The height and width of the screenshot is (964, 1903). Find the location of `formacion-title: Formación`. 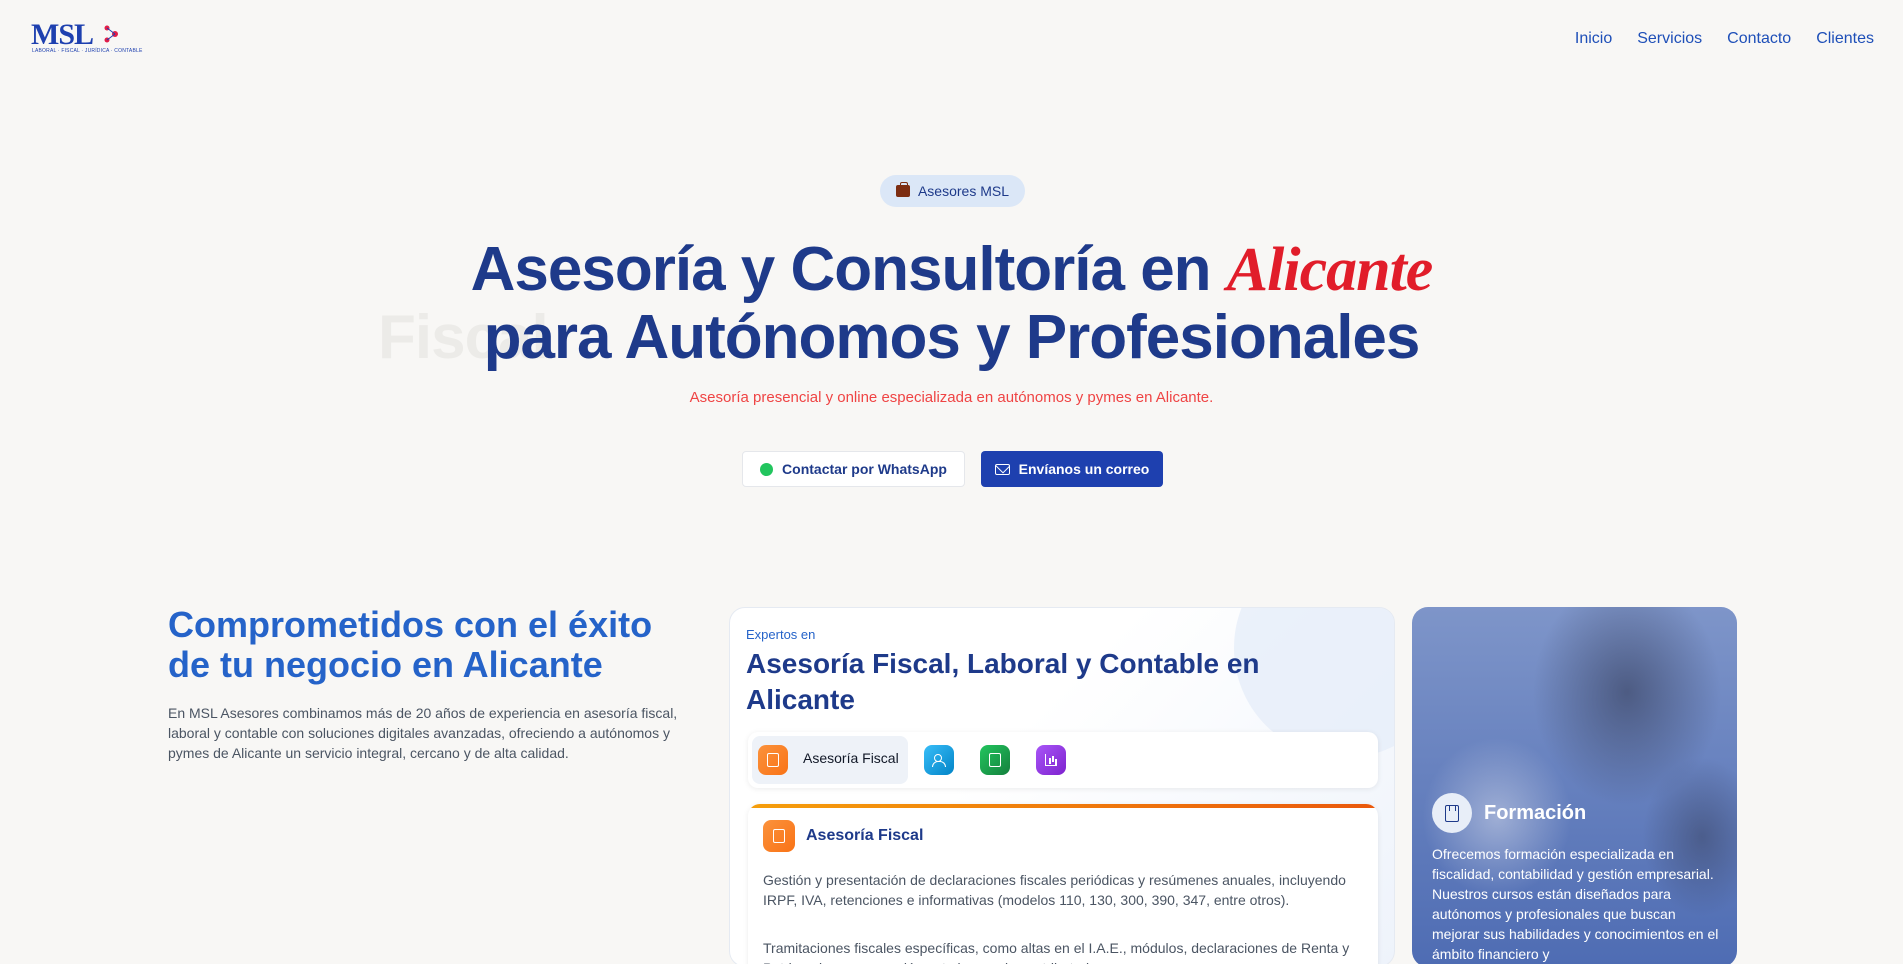

formacion-title: Formación is located at coordinates (1535, 813).